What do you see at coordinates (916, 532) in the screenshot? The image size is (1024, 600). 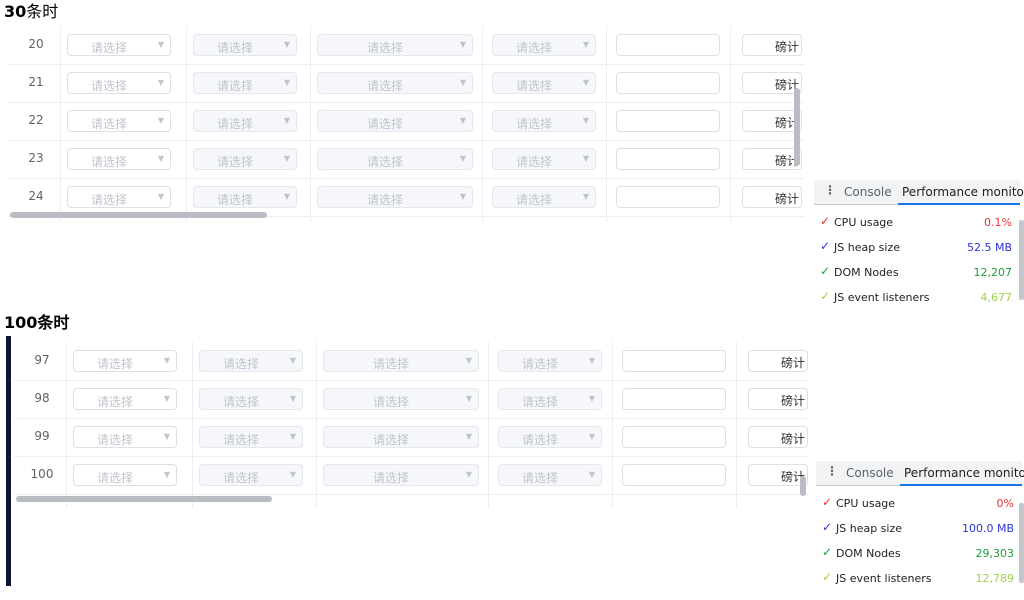 I see `metric-row: ✓ JS heap size 100.0 MB` at bounding box center [916, 532].